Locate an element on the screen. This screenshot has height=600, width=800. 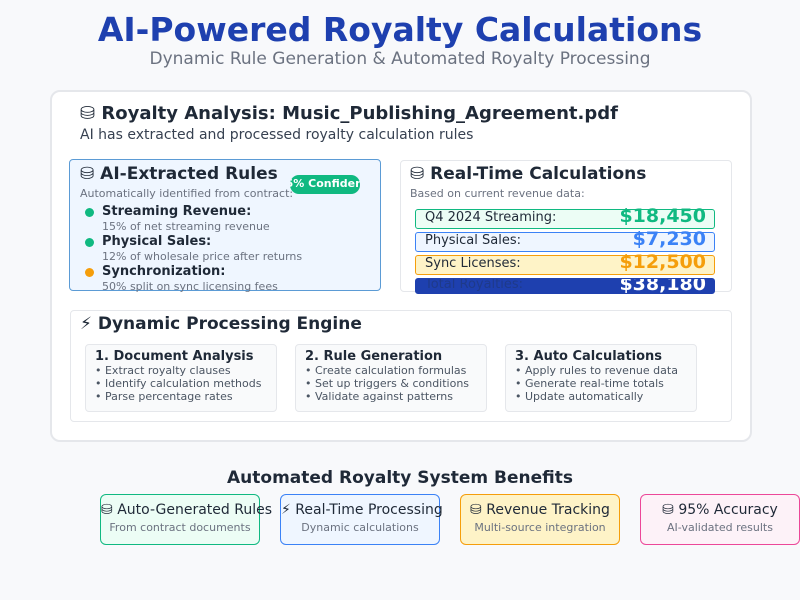
step-item: • Update automatically is located at coordinates (579, 396).